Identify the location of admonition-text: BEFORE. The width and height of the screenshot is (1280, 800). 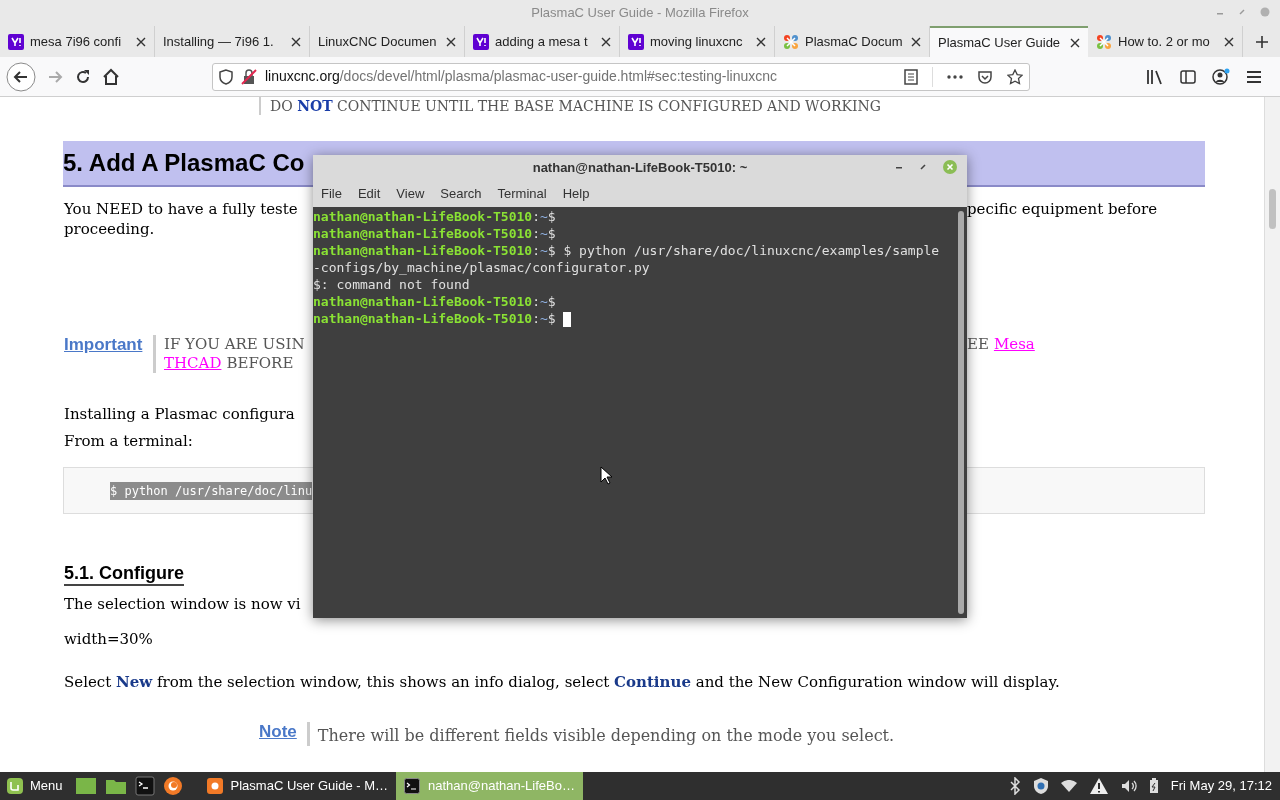
(260, 363).